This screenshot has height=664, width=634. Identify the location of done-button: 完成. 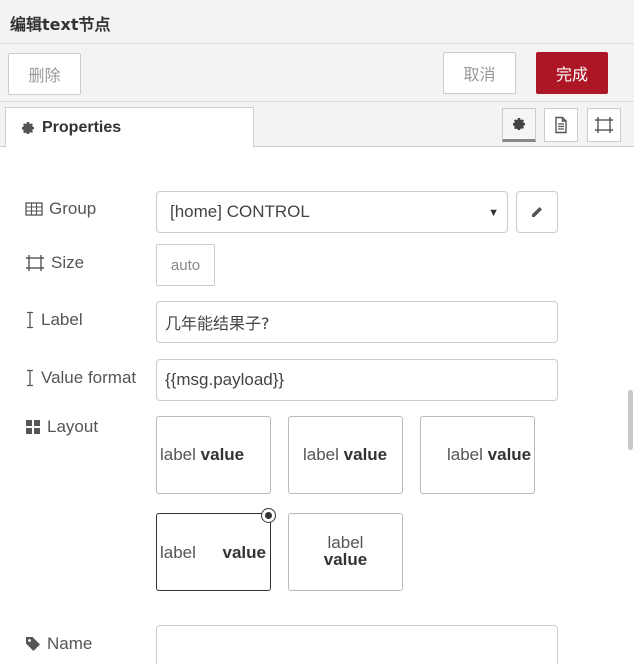
(572, 73).